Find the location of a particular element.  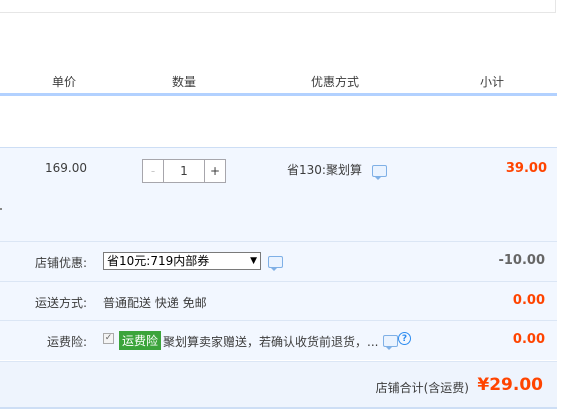

bottom-divider is located at coordinates (278, 408).